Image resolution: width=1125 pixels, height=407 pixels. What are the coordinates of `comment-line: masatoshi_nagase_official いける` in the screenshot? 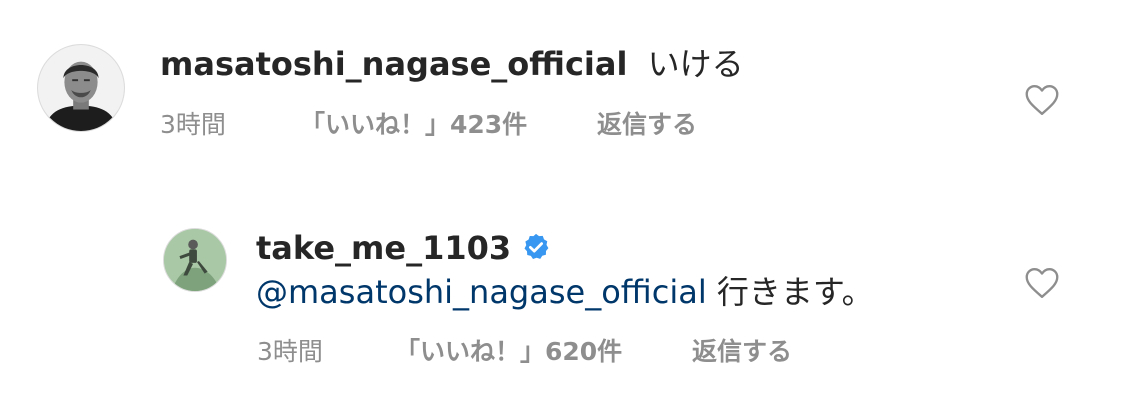 It's located at (452, 64).